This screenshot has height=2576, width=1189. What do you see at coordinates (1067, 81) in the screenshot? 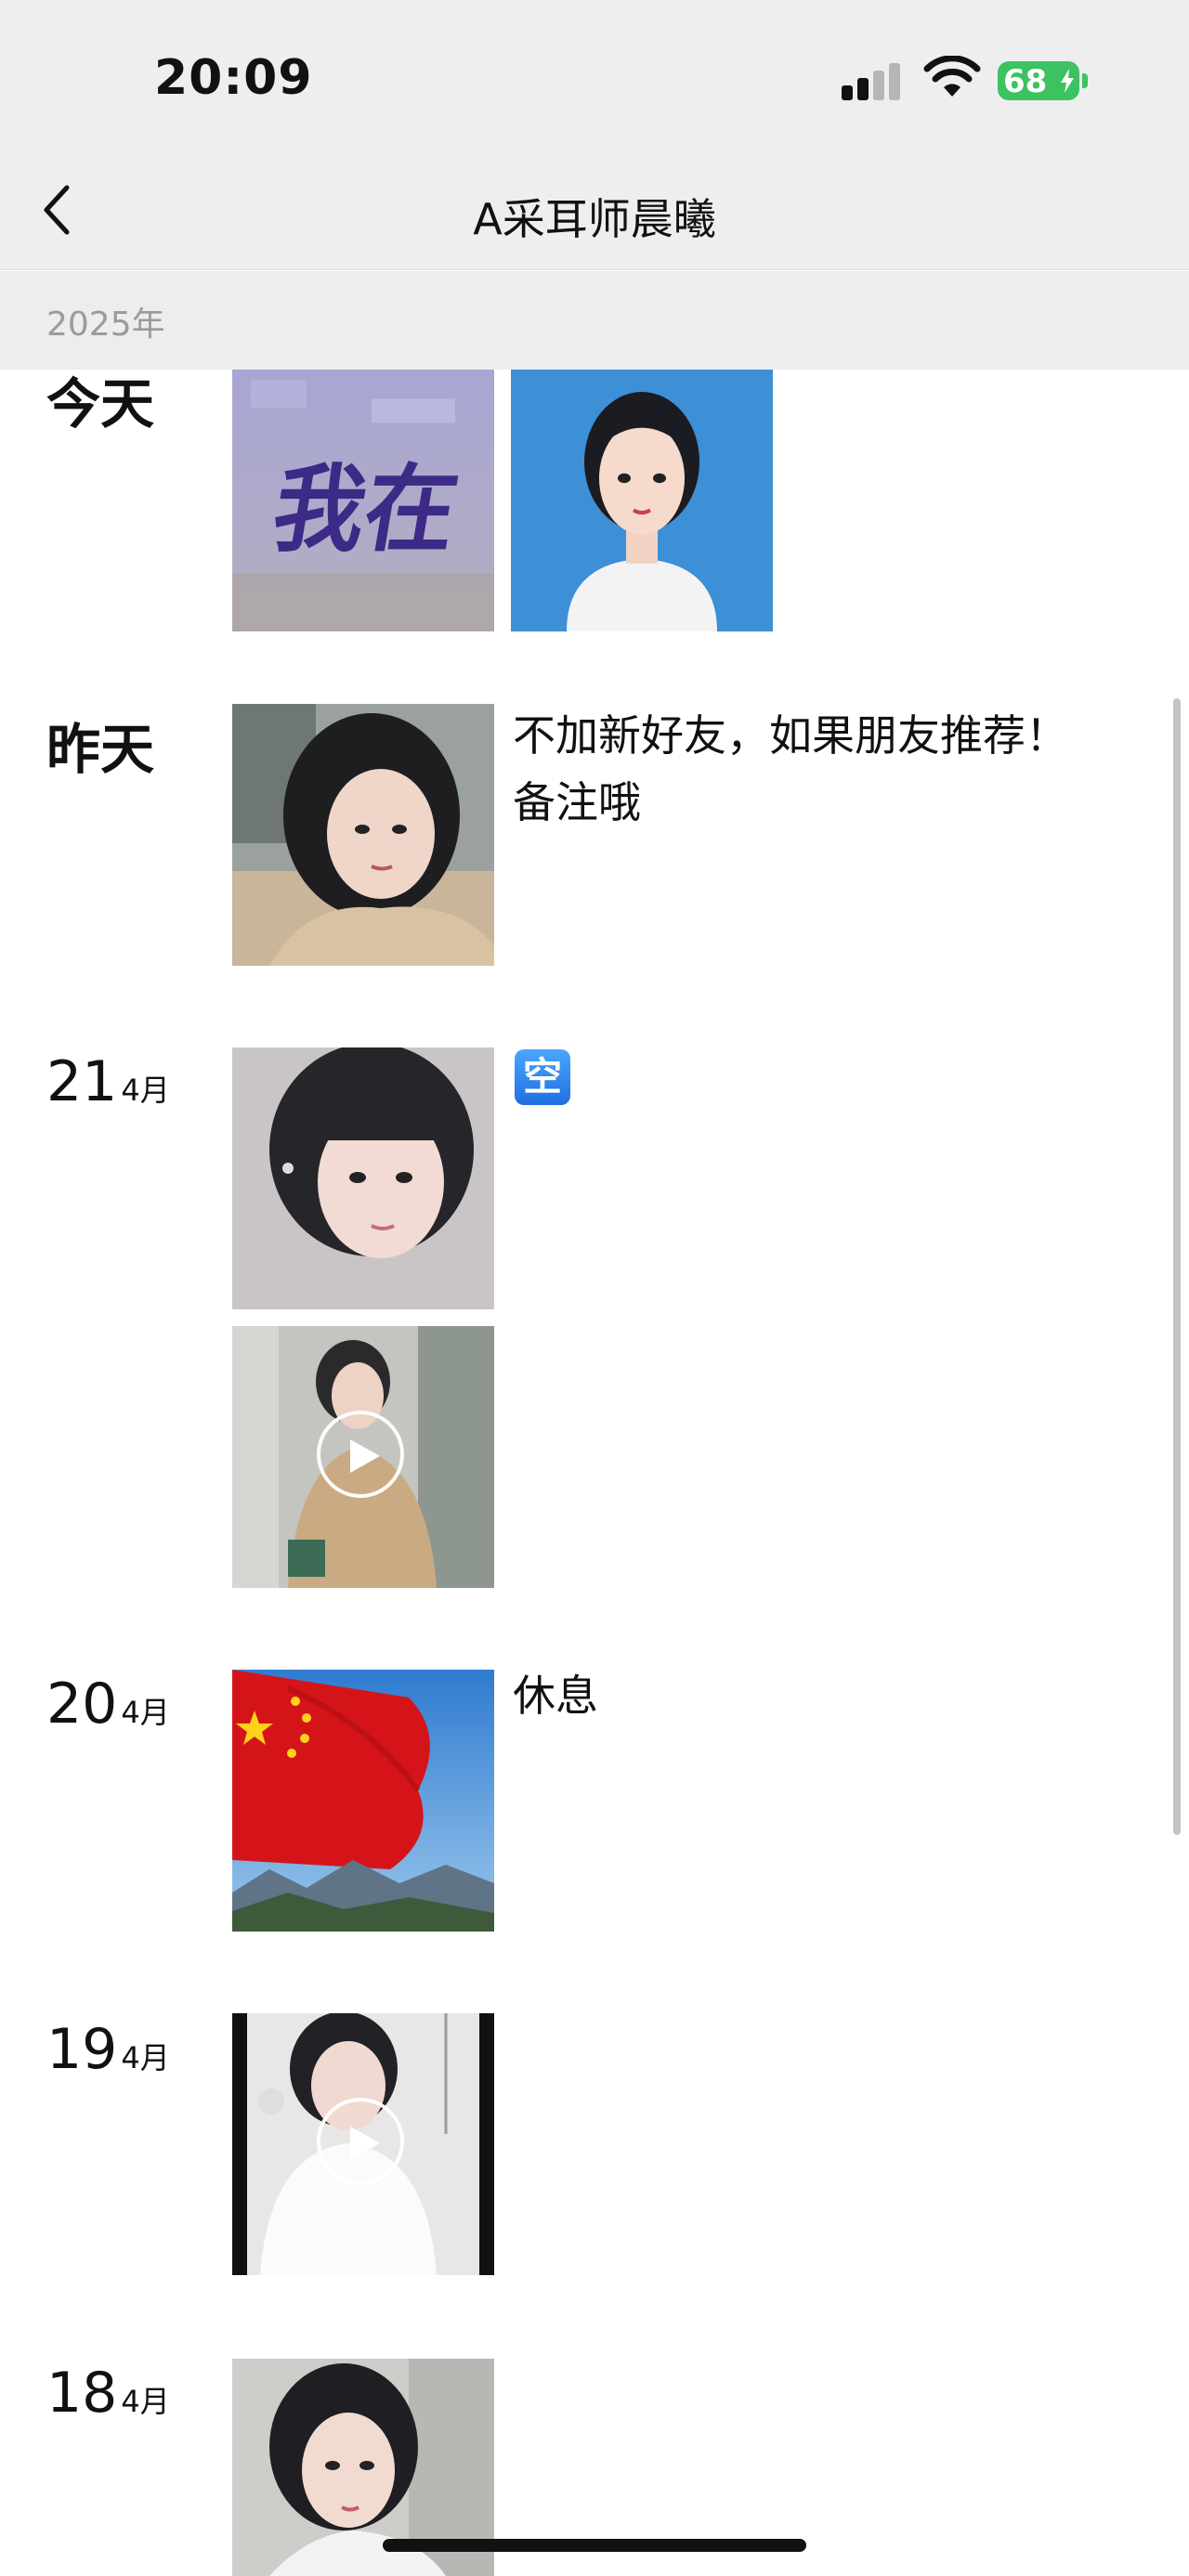
I see `charging-bolt-icon` at bounding box center [1067, 81].